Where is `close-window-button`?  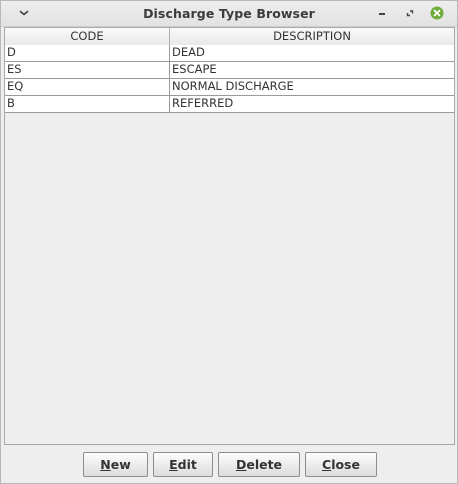 close-window-button is located at coordinates (437, 13).